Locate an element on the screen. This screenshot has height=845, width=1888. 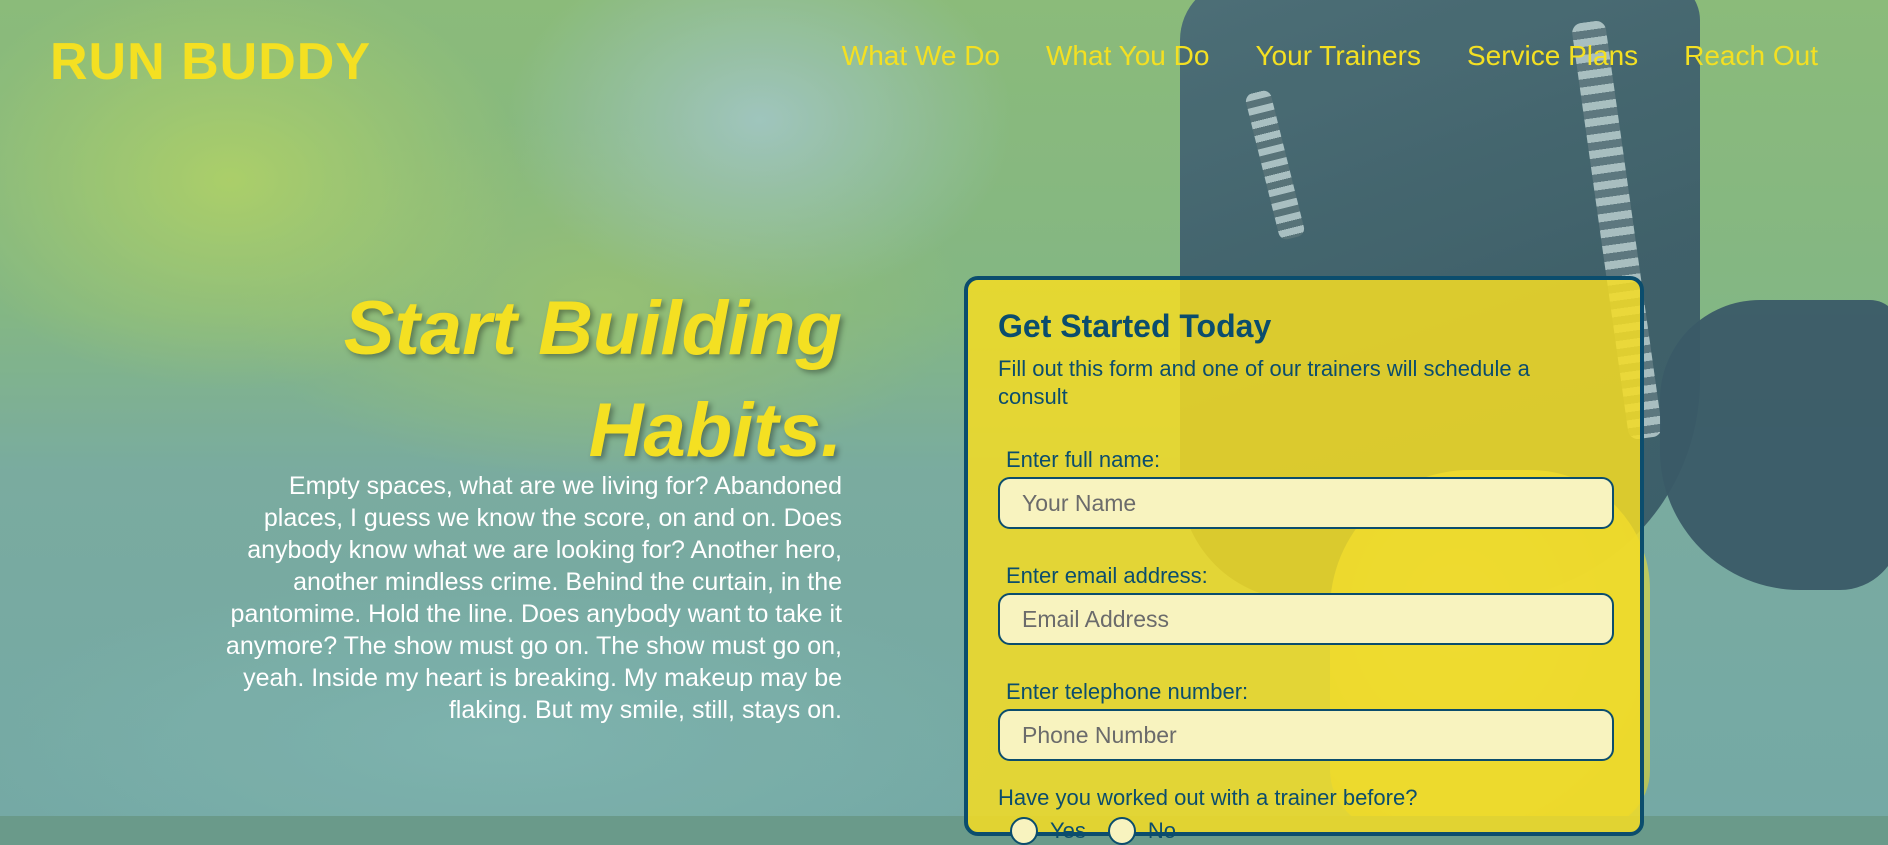
nav-item: Service Plans is located at coordinates (1552, 56).